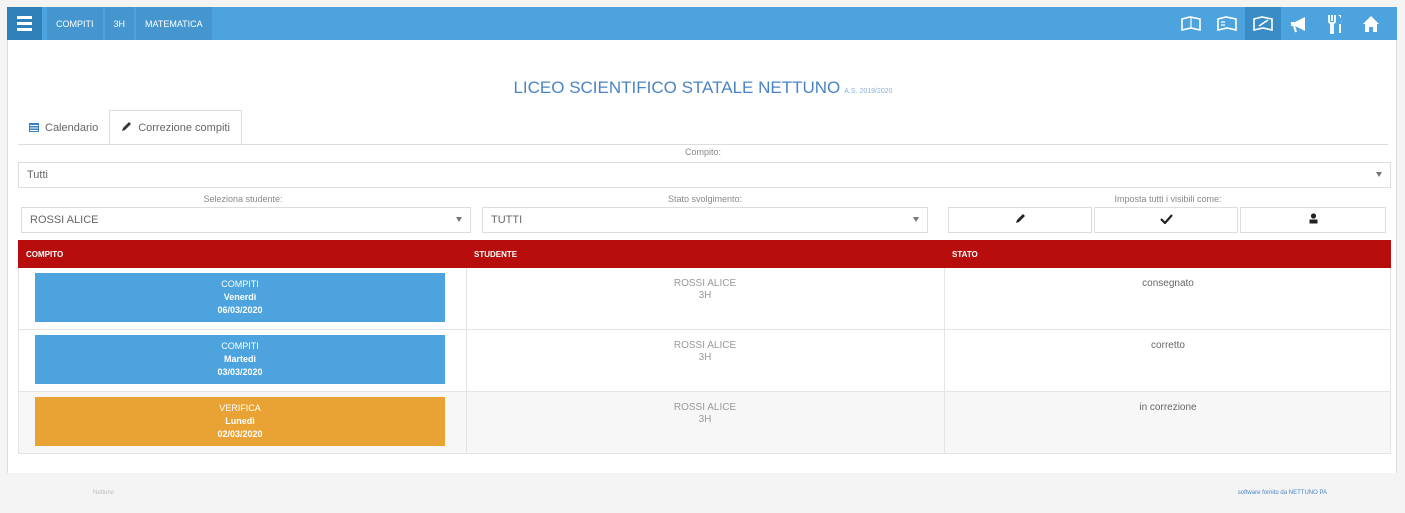 This screenshot has width=1405, height=513. I want to click on homework-icon, so click(1191, 23).